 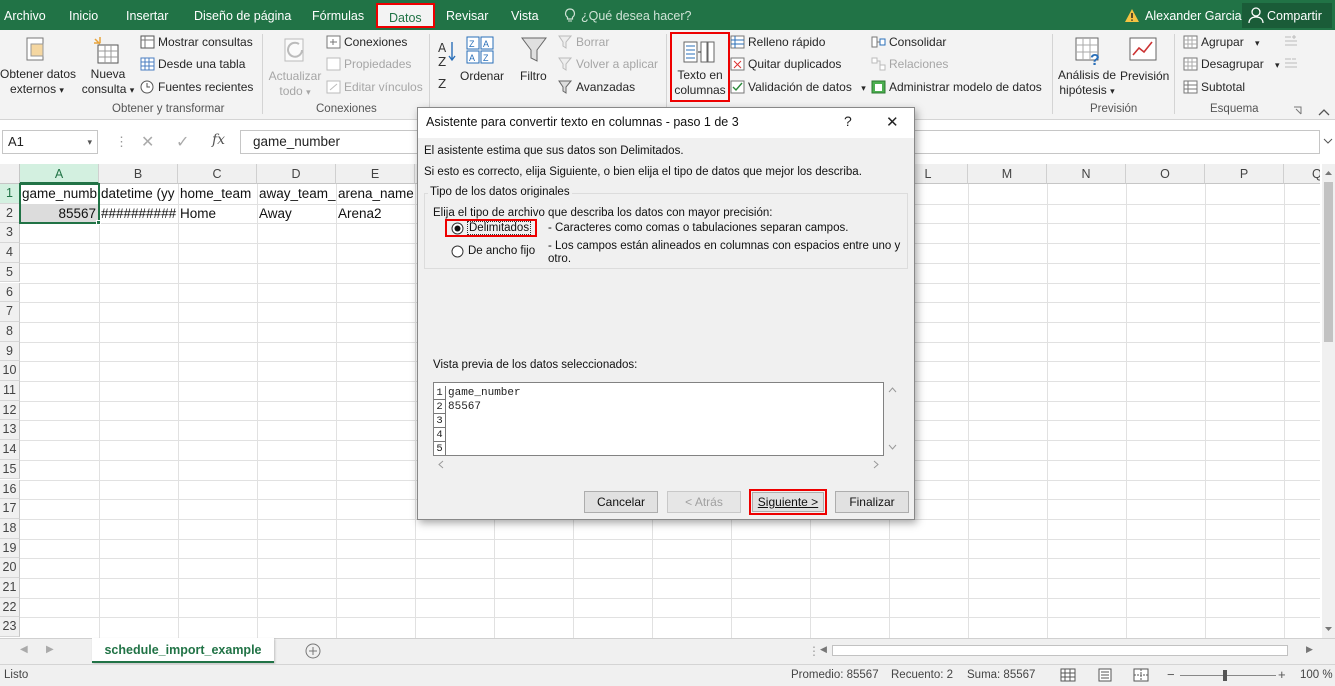 What do you see at coordinates (147, 142) in the screenshot?
I see `cancel-entry-icon: ✕` at bounding box center [147, 142].